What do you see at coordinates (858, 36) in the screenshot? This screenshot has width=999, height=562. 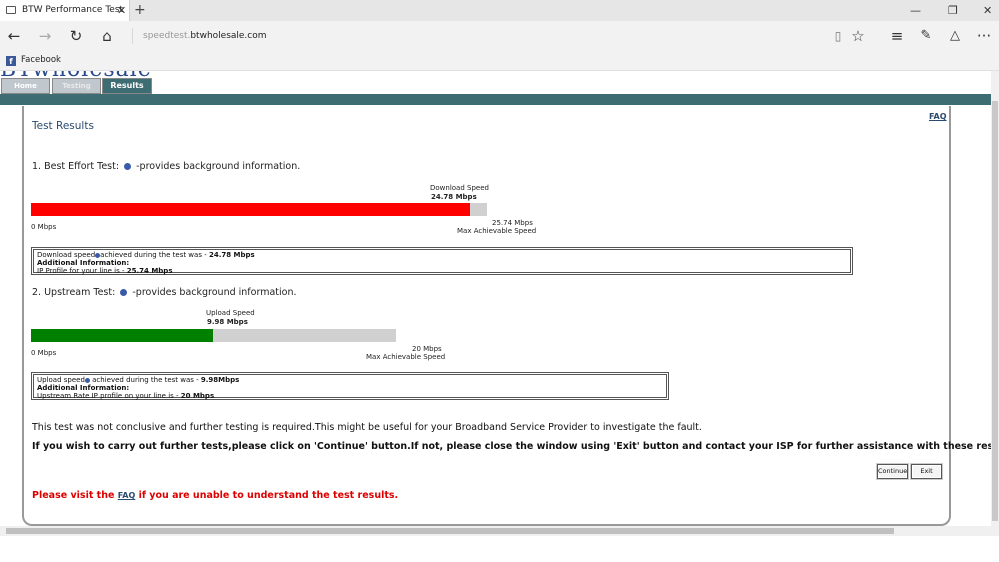 I see `favorite-star-icon: ☆` at bounding box center [858, 36].